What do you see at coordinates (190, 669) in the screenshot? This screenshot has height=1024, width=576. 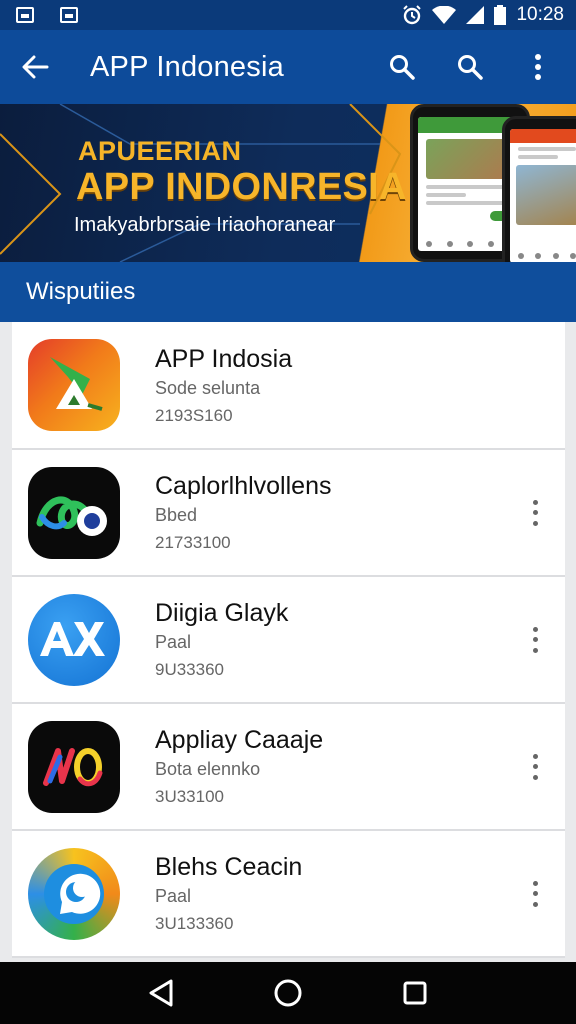 I see `app-count: 9U33360` at bounding box center [190, 669].